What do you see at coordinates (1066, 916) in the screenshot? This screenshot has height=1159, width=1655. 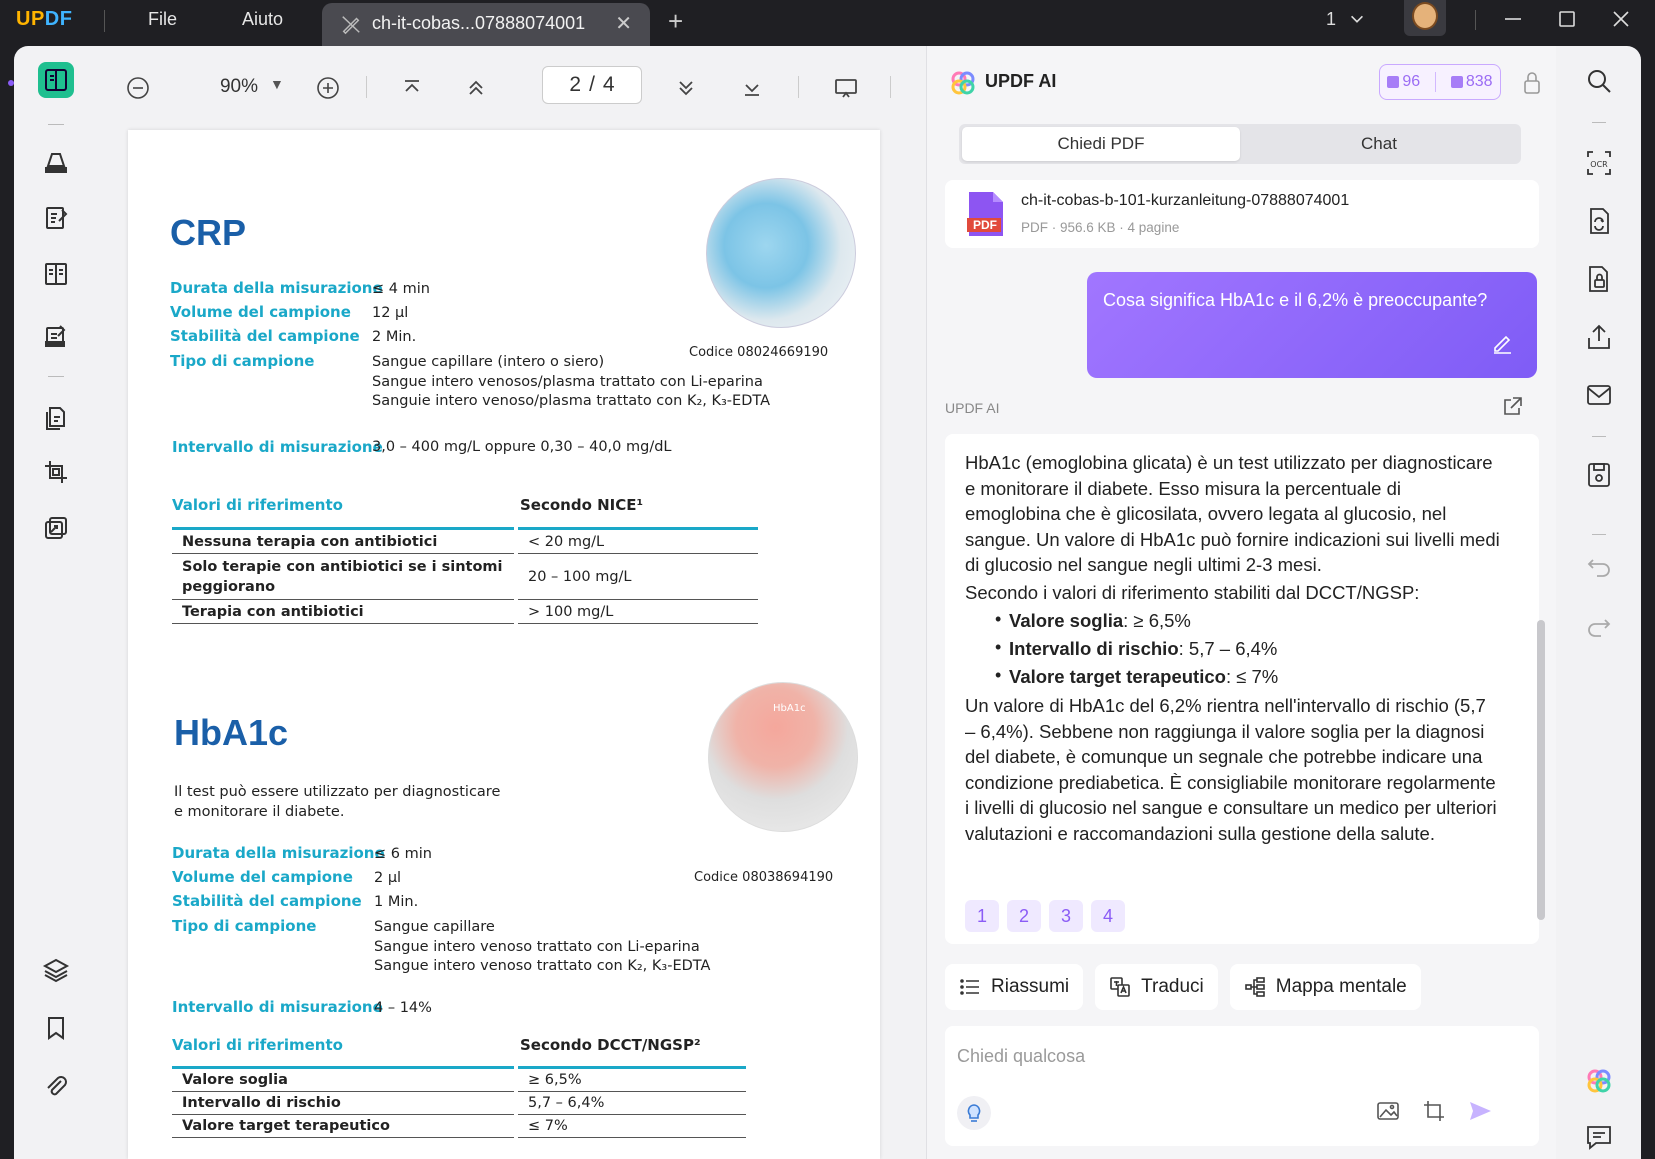 I see `page-ref-3: 3` at bounding box center [1066, 916].